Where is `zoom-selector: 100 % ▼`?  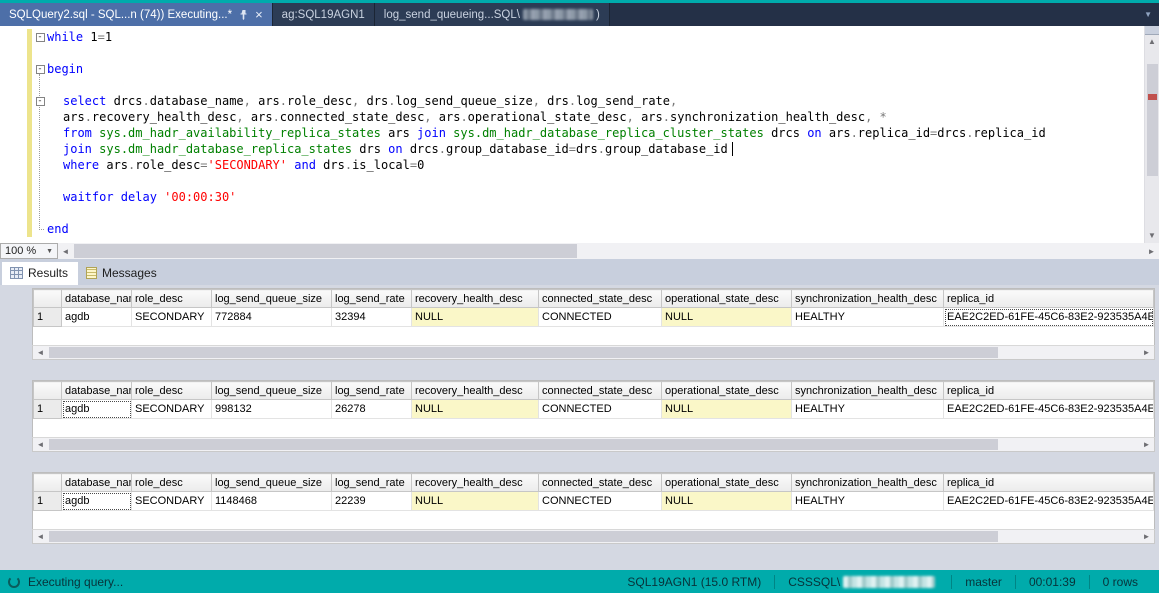
zoom-selector: 100 % ▼ is located at coordinates (29, 251).